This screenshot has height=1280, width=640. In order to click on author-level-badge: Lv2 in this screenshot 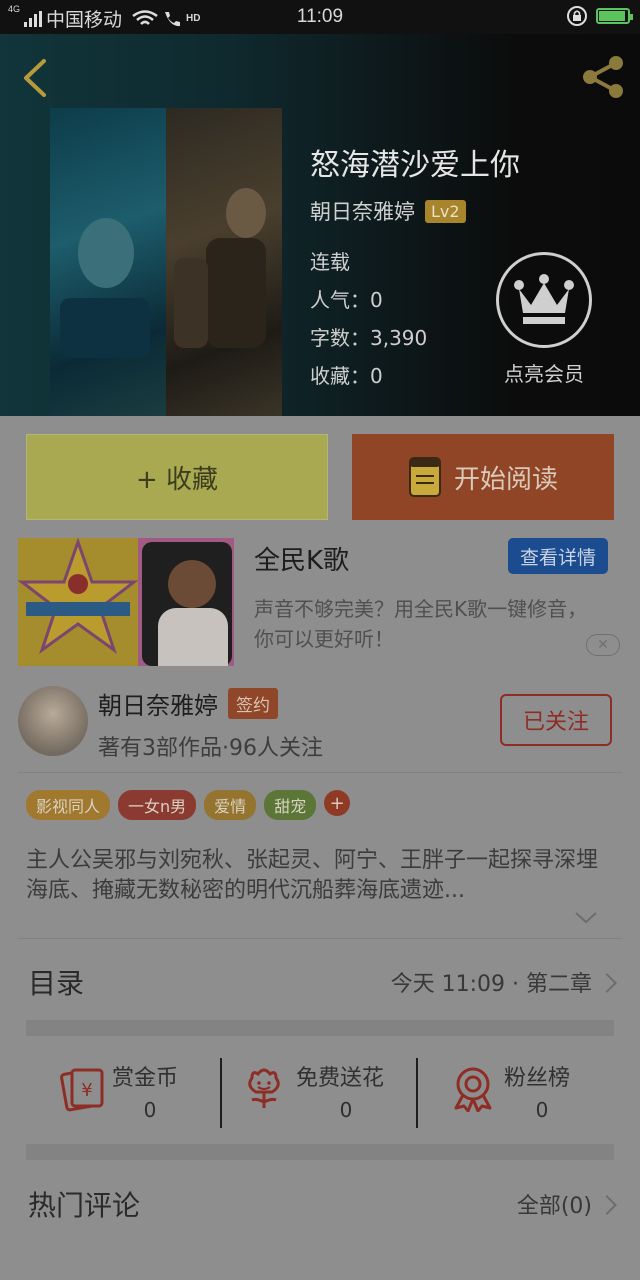, I will do `click(445, 211)`.